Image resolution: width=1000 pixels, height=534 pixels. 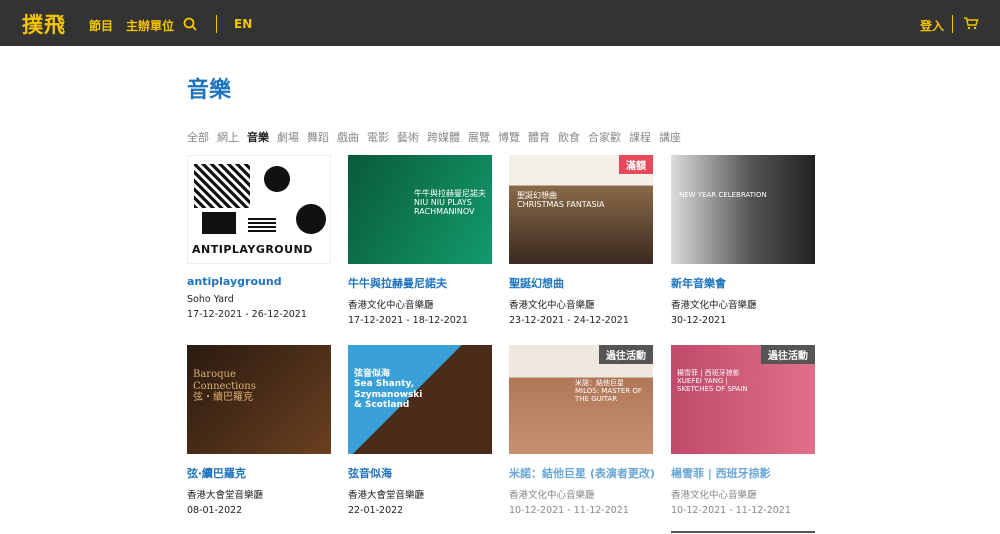 I want to click on poster-title-text: ANTIPLAYGROUND, so click(x=252, y=250).